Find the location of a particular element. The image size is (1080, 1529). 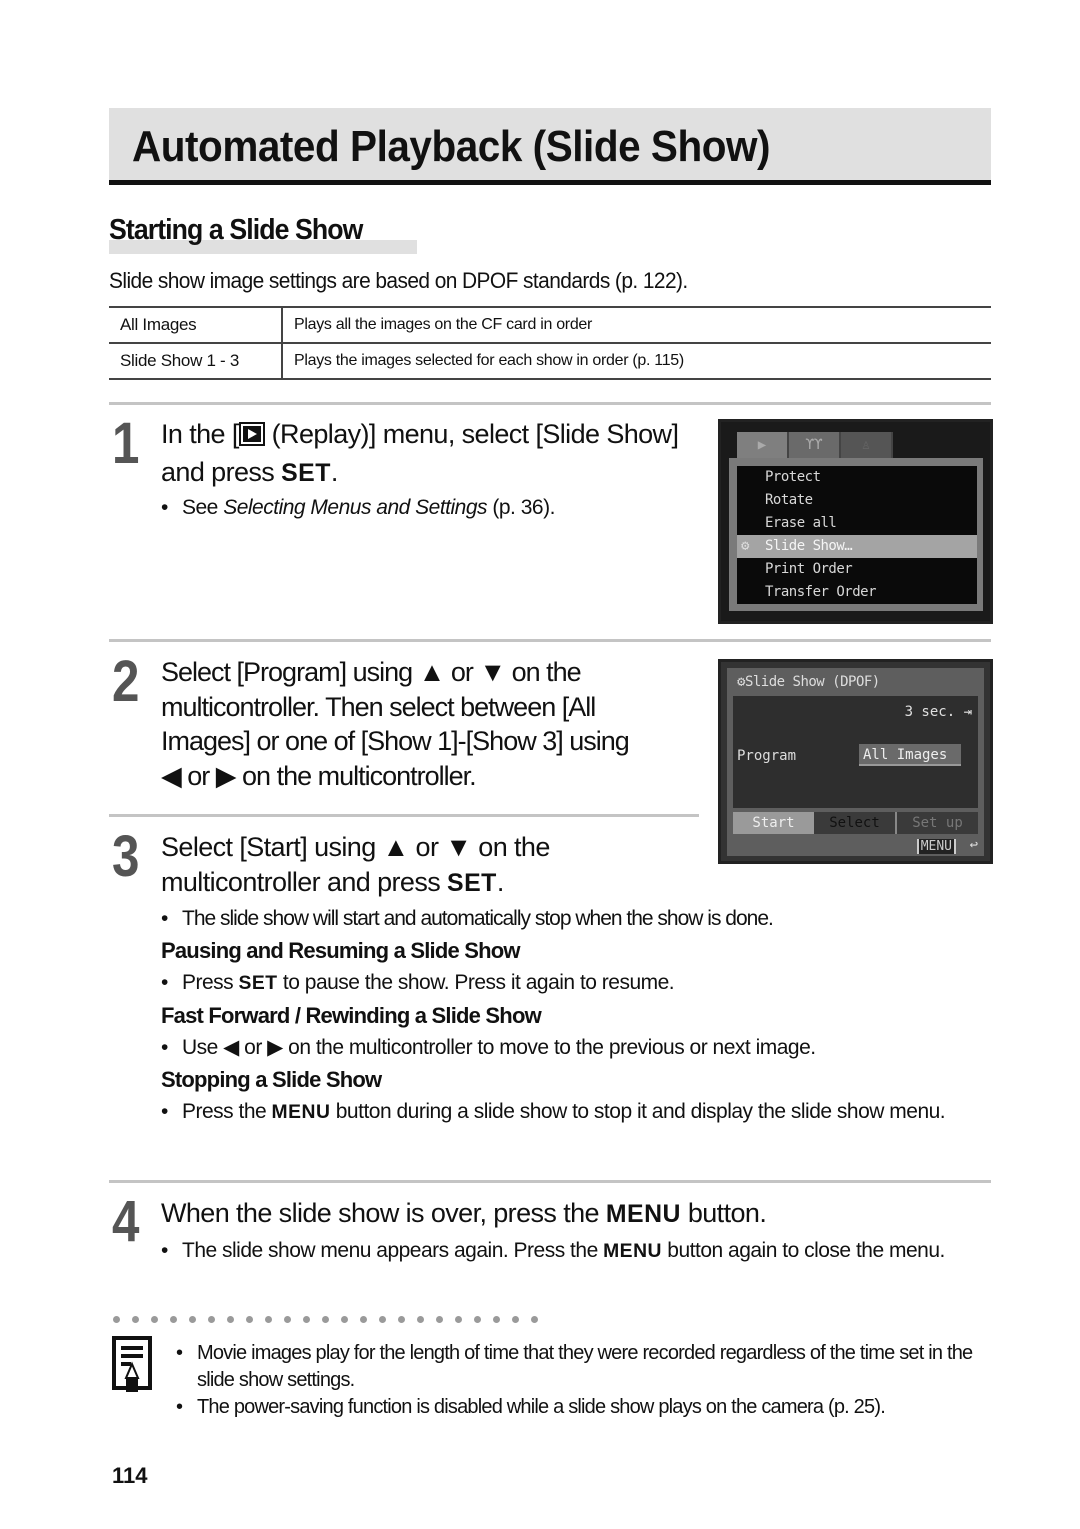

step-number: 3 is located at coordinates (126, 856).